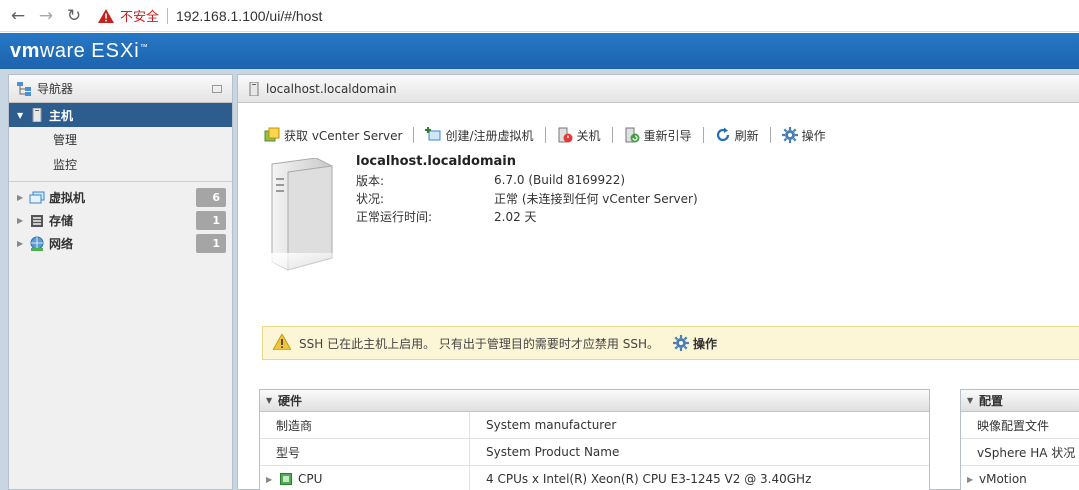 The height and width of the screenshot is (490, 1079). I want to click on shutdown-button: 关机, so click(579, 135).